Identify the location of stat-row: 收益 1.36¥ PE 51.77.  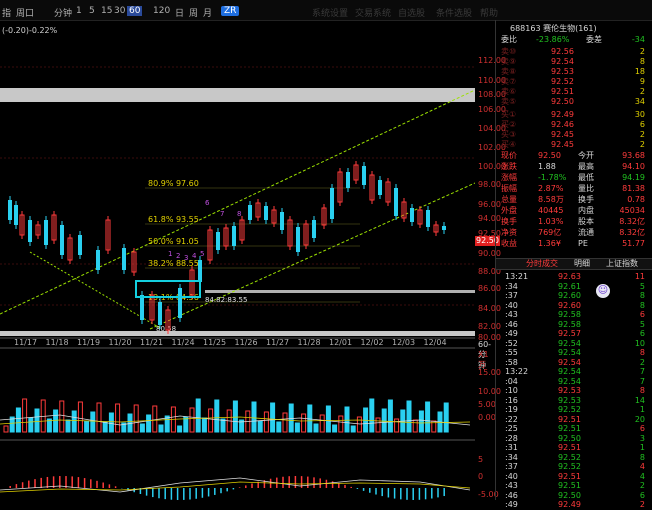
(574, 244).